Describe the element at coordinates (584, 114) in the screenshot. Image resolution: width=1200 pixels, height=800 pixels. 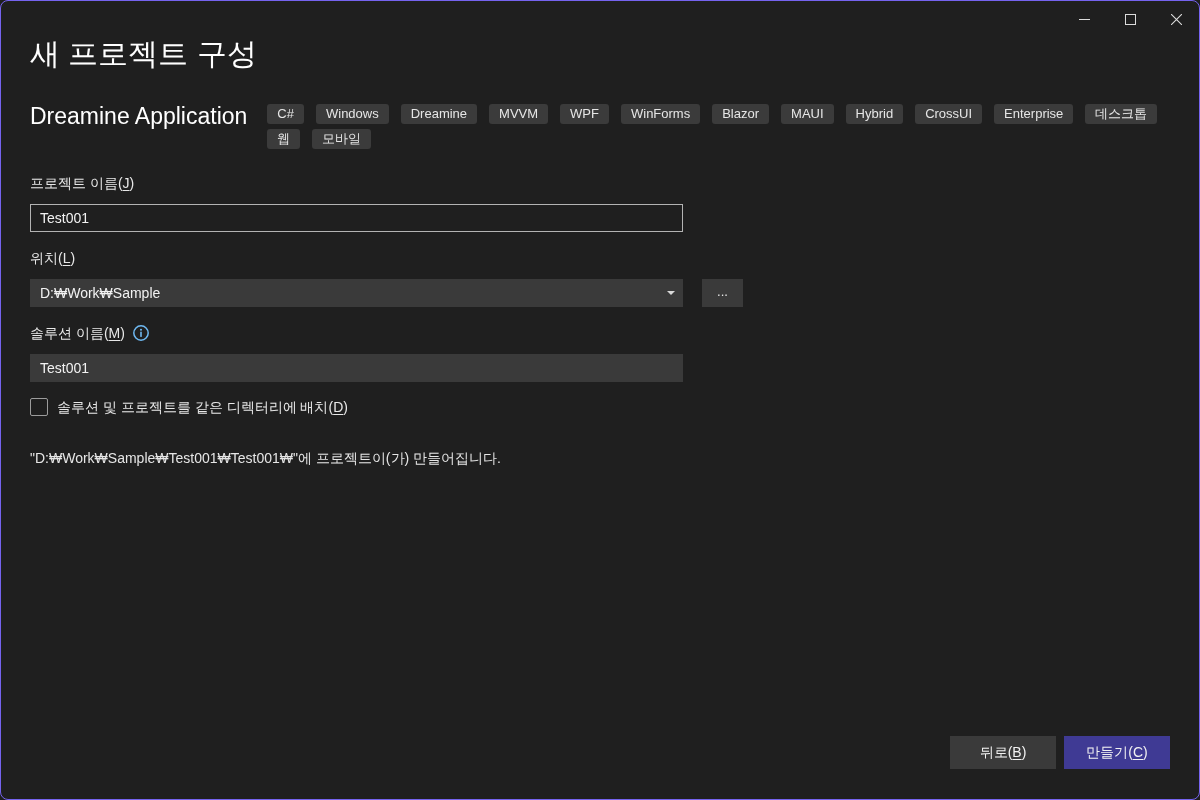
I see `template-tag: WPF` at that location.